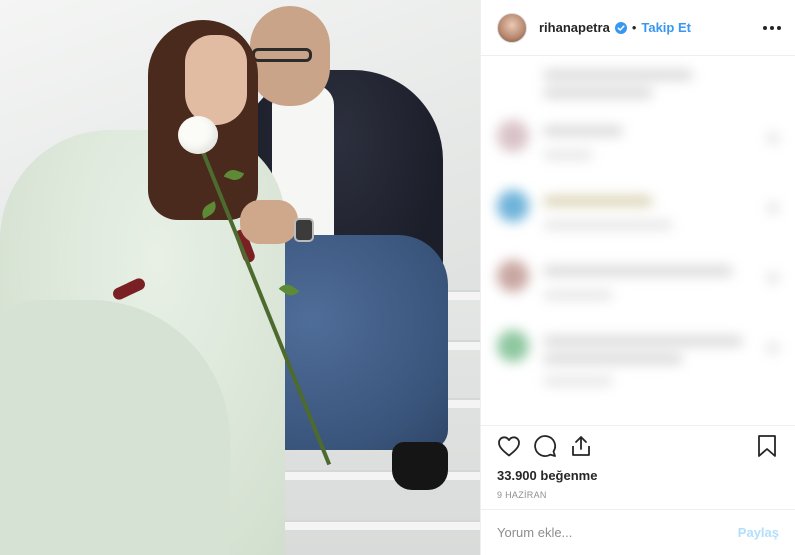 The height and width of the screenshot is (555, 795). What do you see at coordinates (638, 498) in the screenshot?
I see `post-date: 9 HAZİRAN` at bounding box center [638, 498].